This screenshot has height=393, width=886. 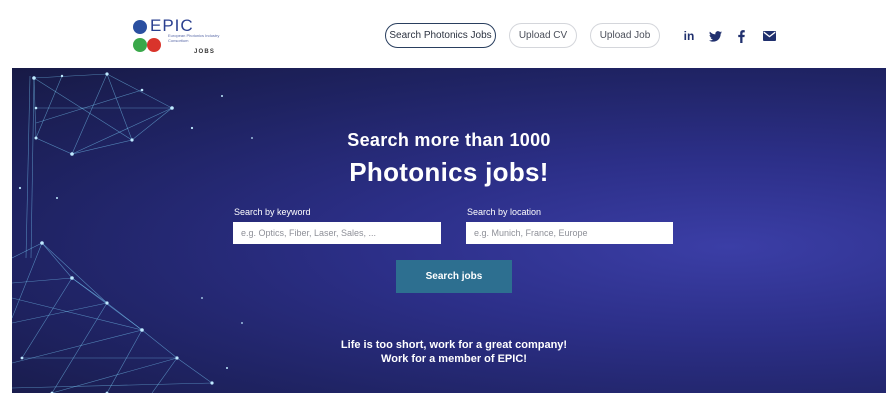 What do you see at coordinates (543, 35) in the screenshot?
I see `upload-cv-button: Upload CV` at bounding box center [543, 35].